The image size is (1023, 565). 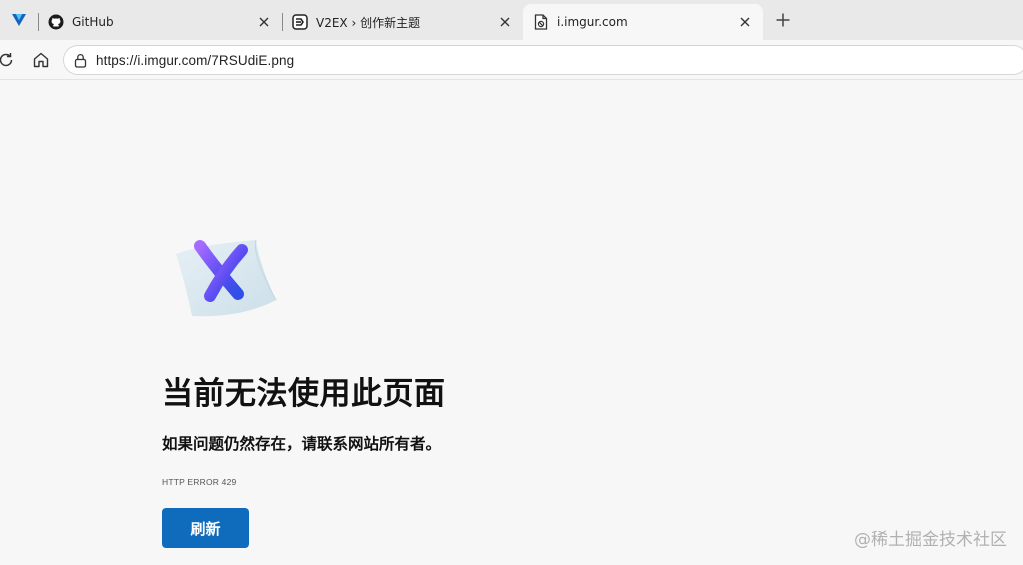 I want to click on new-tab-button, so click(x=783, y=20).